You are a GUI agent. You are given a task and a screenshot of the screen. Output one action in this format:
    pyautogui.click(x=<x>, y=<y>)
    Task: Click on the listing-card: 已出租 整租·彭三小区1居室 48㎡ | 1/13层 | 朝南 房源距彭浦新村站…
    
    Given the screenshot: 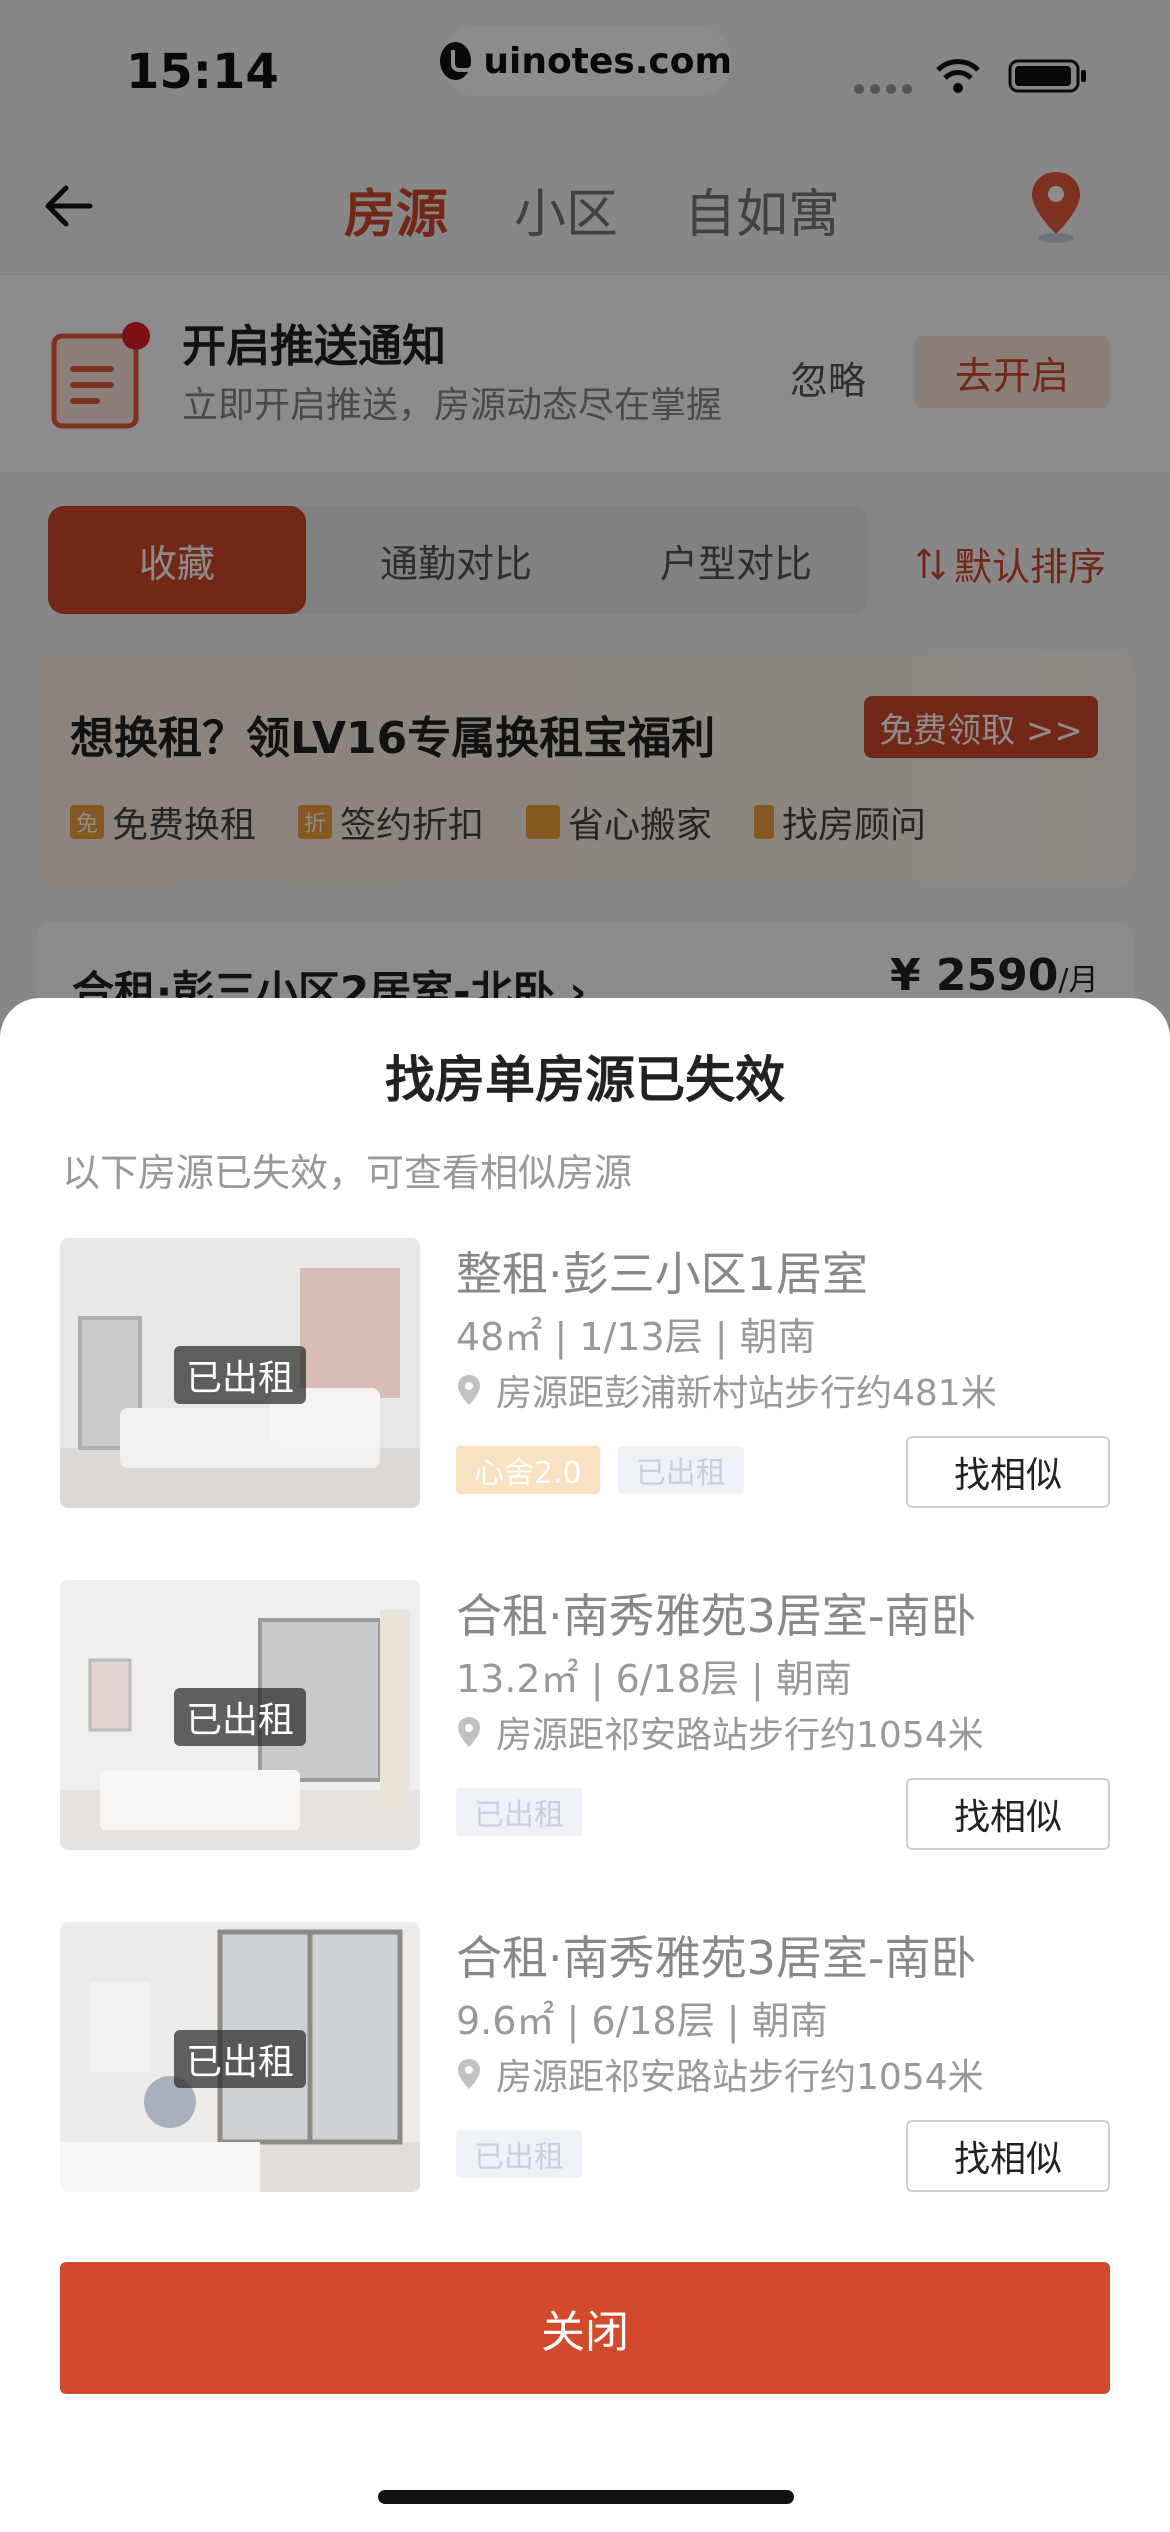 What is the action you would take?
    pyautogui.click(x=585, y=1378)
    